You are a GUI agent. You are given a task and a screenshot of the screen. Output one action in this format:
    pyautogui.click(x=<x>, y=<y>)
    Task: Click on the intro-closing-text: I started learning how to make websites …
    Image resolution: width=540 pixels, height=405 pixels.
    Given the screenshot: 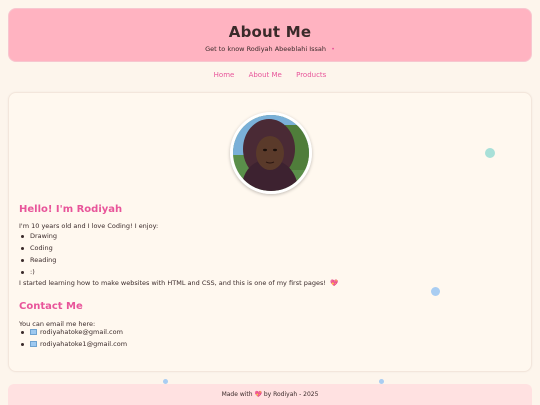 What is the action you would take?
    pyautogui.click(x=172, y=283)
    